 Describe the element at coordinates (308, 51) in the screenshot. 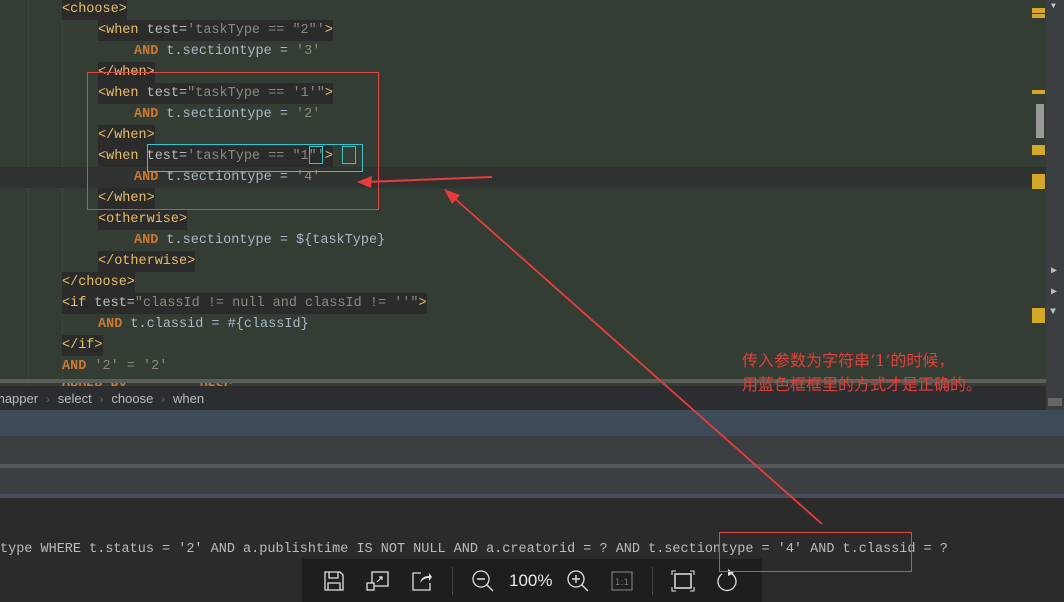

I see `code-token: '3'` at that location.